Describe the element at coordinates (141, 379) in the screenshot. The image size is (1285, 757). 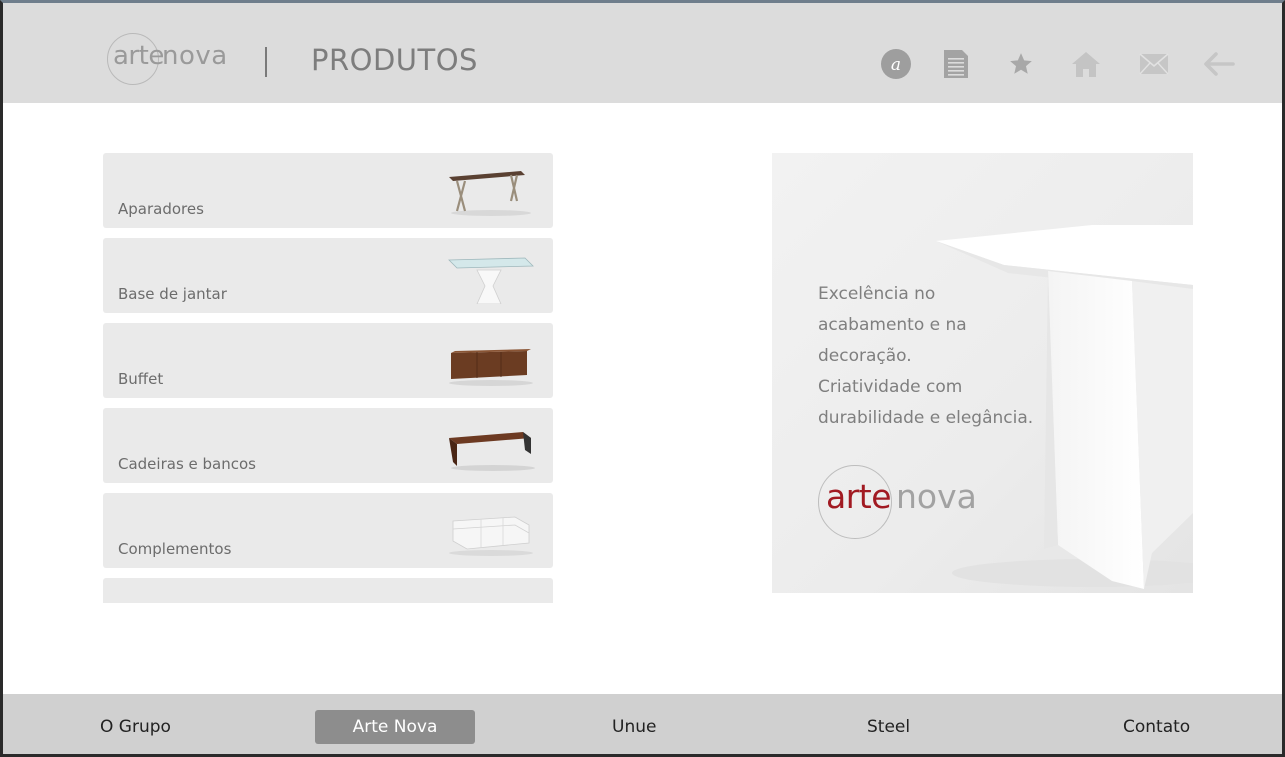
I see `product-label: Buffet` at that location.